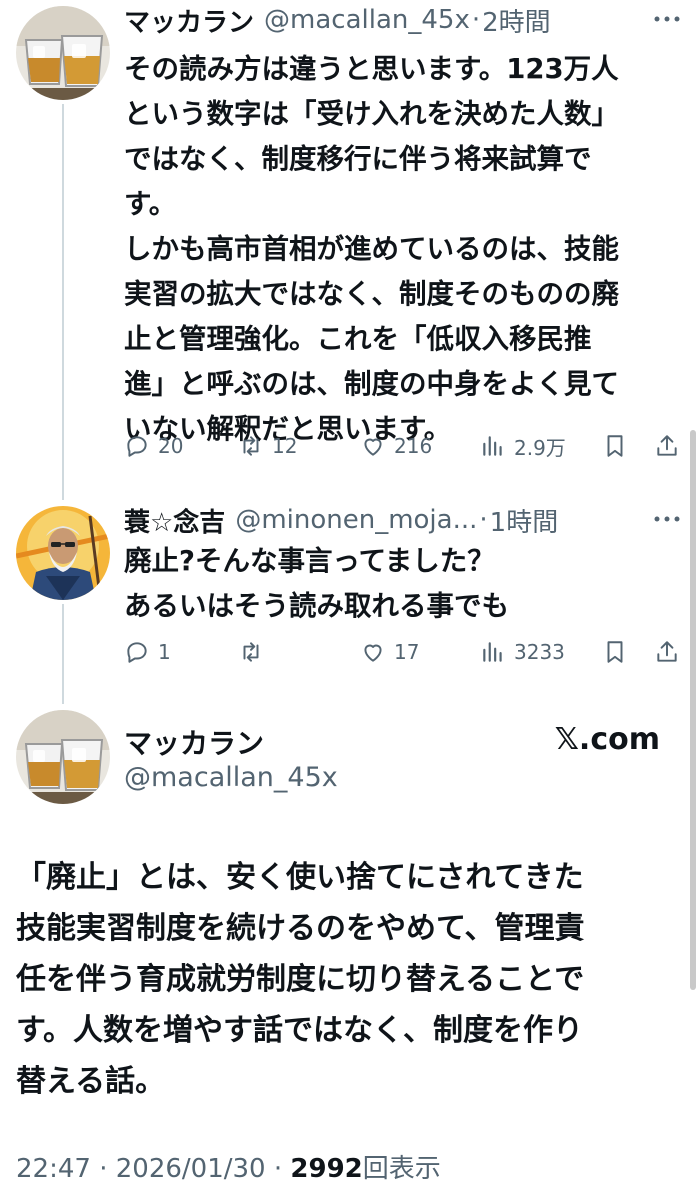  What do you see at coordinates (231, 777) in the screenshot?
I see `user-handle: @macallan_45x` at bounding box center [231, 777].